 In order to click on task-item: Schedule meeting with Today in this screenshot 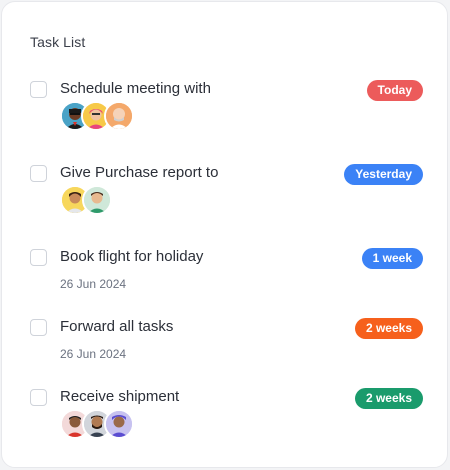, I will do `click(225, 110)`.